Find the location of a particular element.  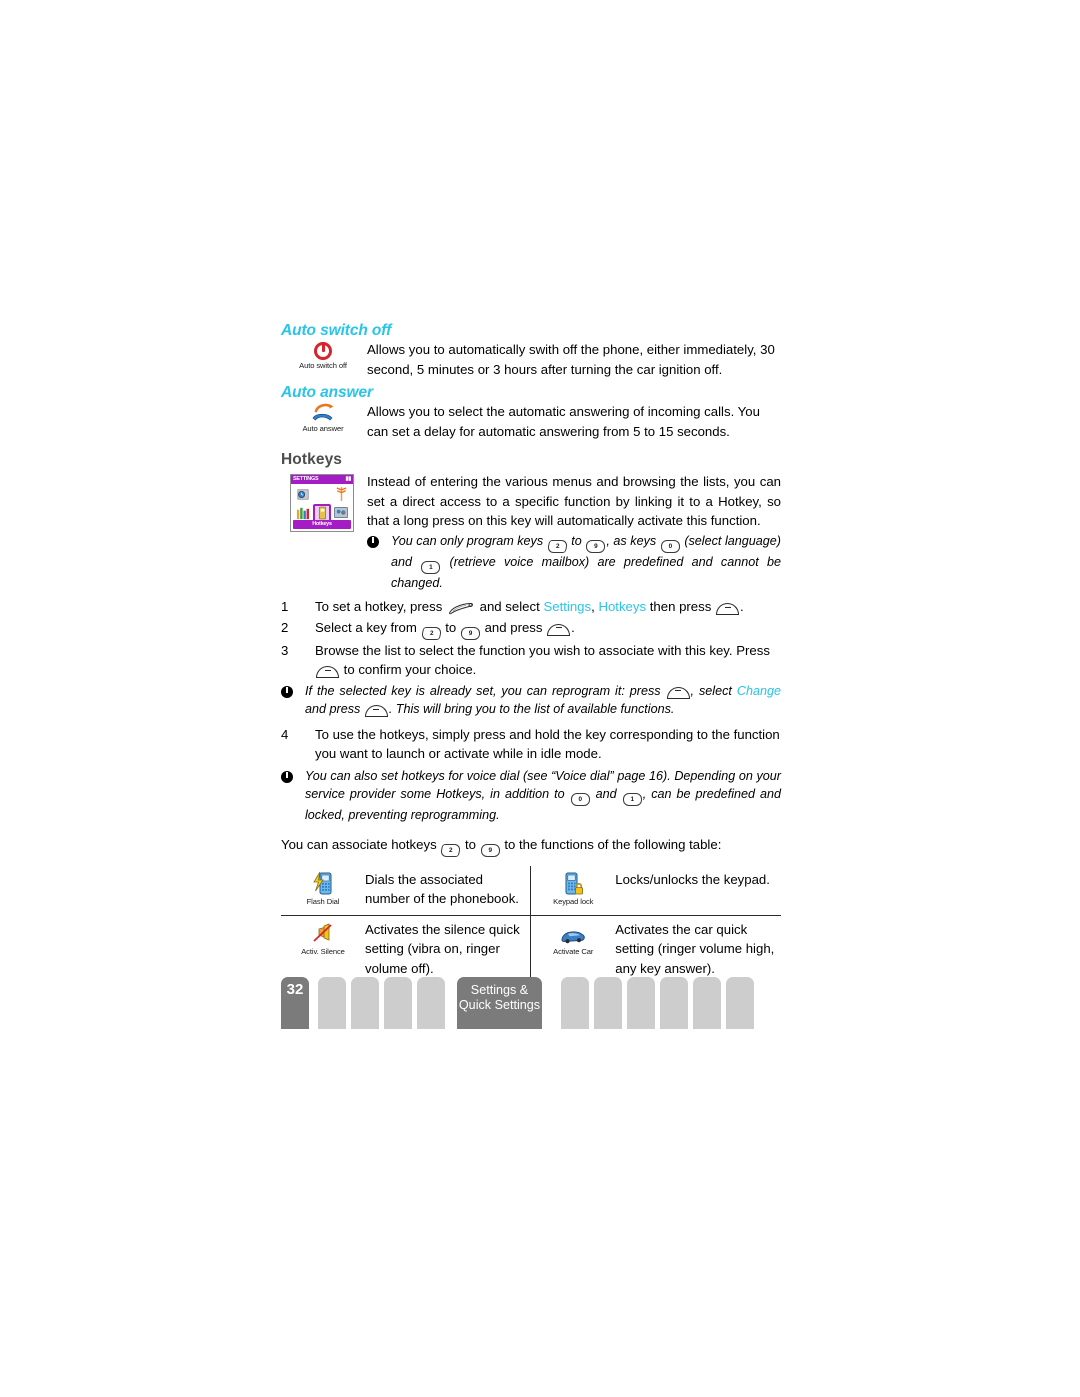

keypad-lock-caption: Keypad lock is located at coordinates (573, 901).